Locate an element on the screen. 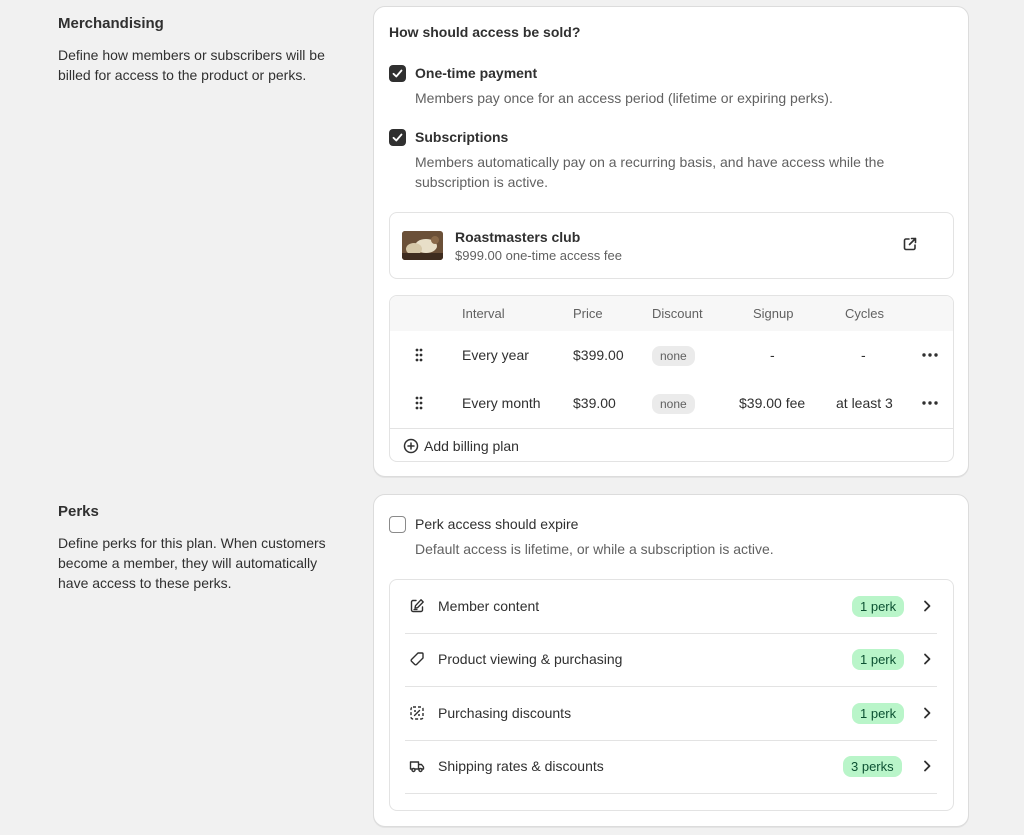  subscriptions-checkbox is located at coordinates (397, 137).